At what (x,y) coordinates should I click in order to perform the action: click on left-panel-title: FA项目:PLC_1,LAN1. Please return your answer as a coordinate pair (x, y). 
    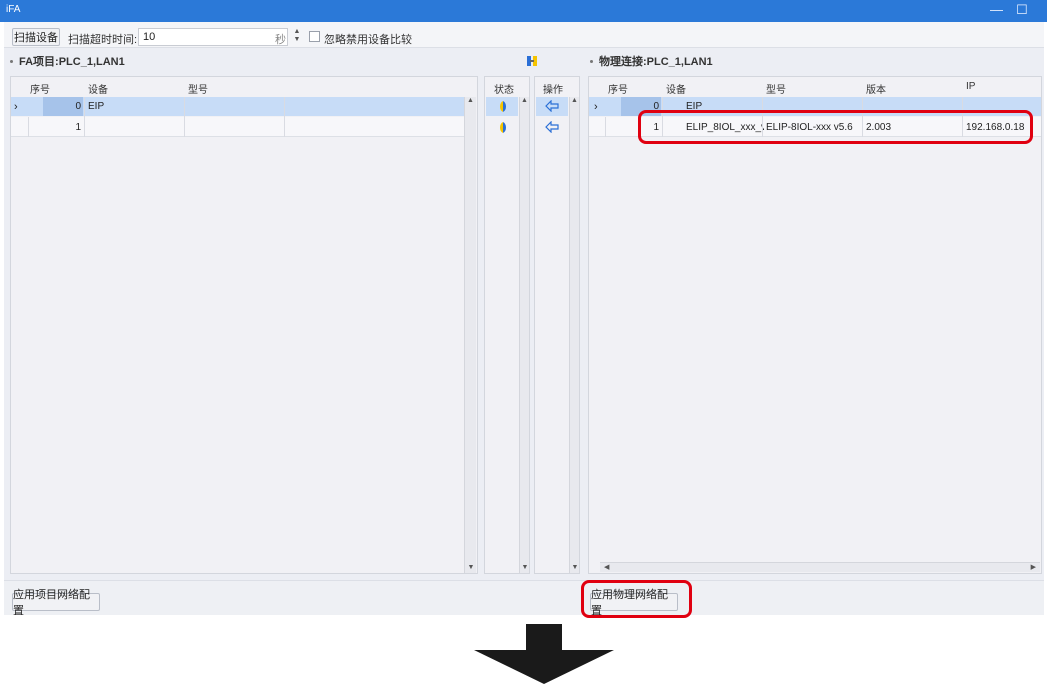
    Looking at the image, I should click on (72, 62).